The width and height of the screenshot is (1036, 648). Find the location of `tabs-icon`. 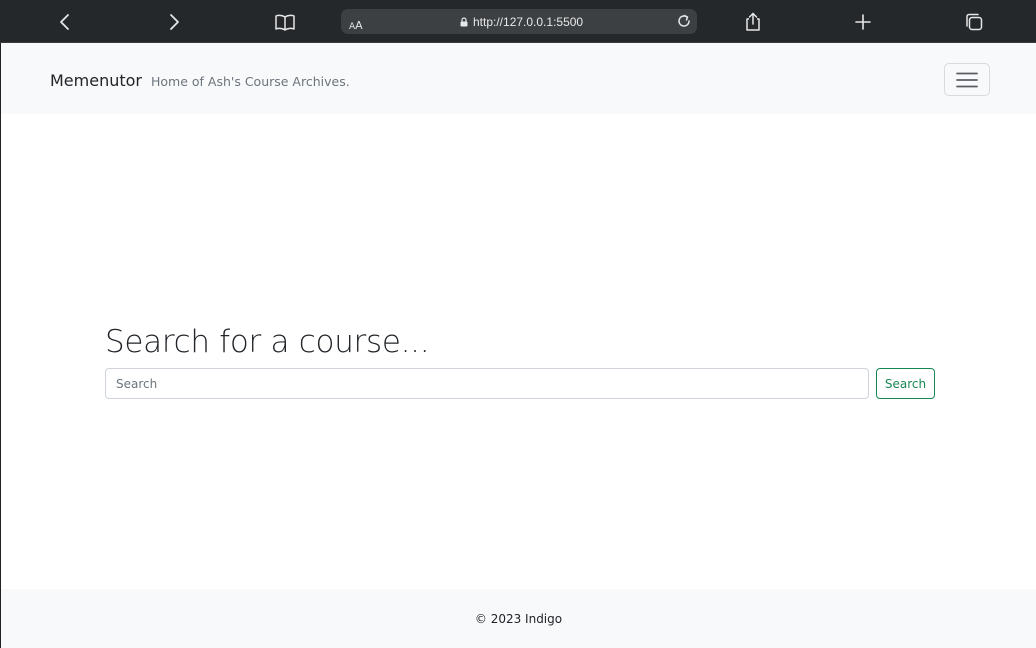

tabs-icon is located at coordinates (974, 22).